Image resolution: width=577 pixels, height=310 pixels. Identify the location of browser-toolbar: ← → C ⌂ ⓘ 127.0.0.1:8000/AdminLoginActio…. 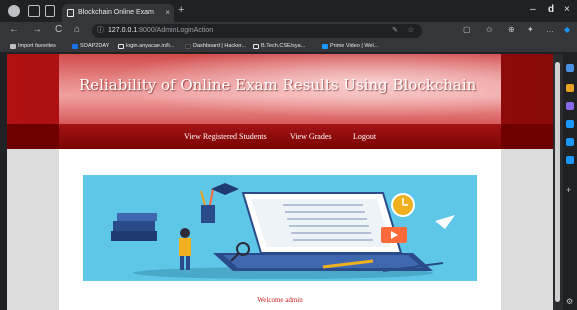
(288, 31).